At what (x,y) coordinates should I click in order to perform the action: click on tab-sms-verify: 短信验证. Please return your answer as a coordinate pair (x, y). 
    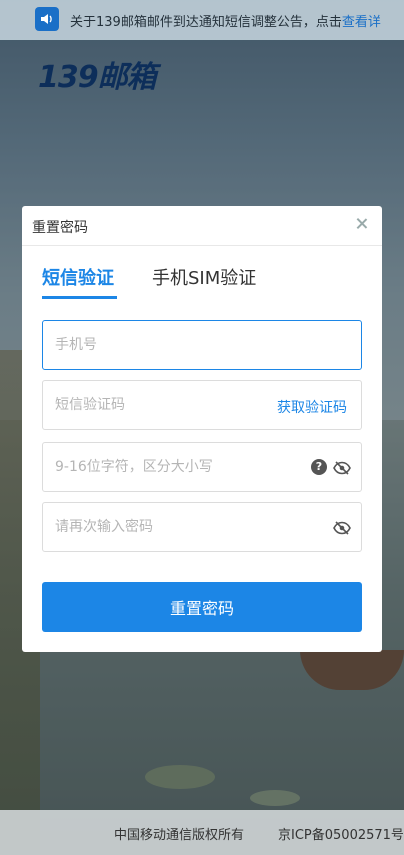
    Looking at the image, I should click on (79, 281).